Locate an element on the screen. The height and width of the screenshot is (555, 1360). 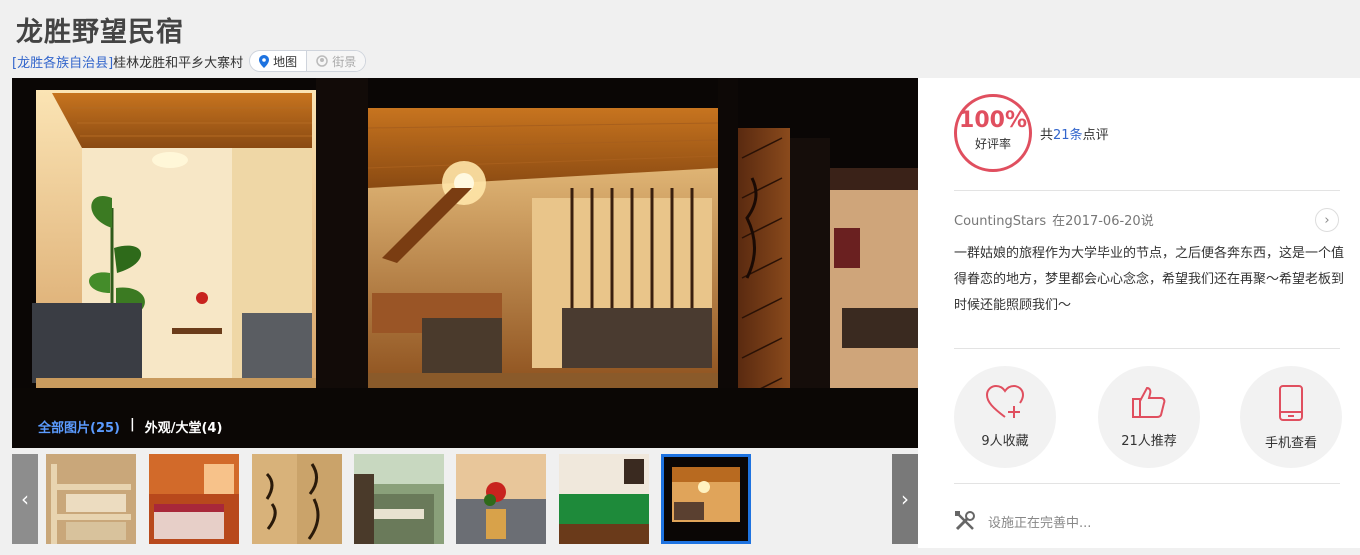
address-row: [龙胜各族自治县] 桂林龙胜和平乡大寨村 地图 街景 is located at coordinates (189, 61).